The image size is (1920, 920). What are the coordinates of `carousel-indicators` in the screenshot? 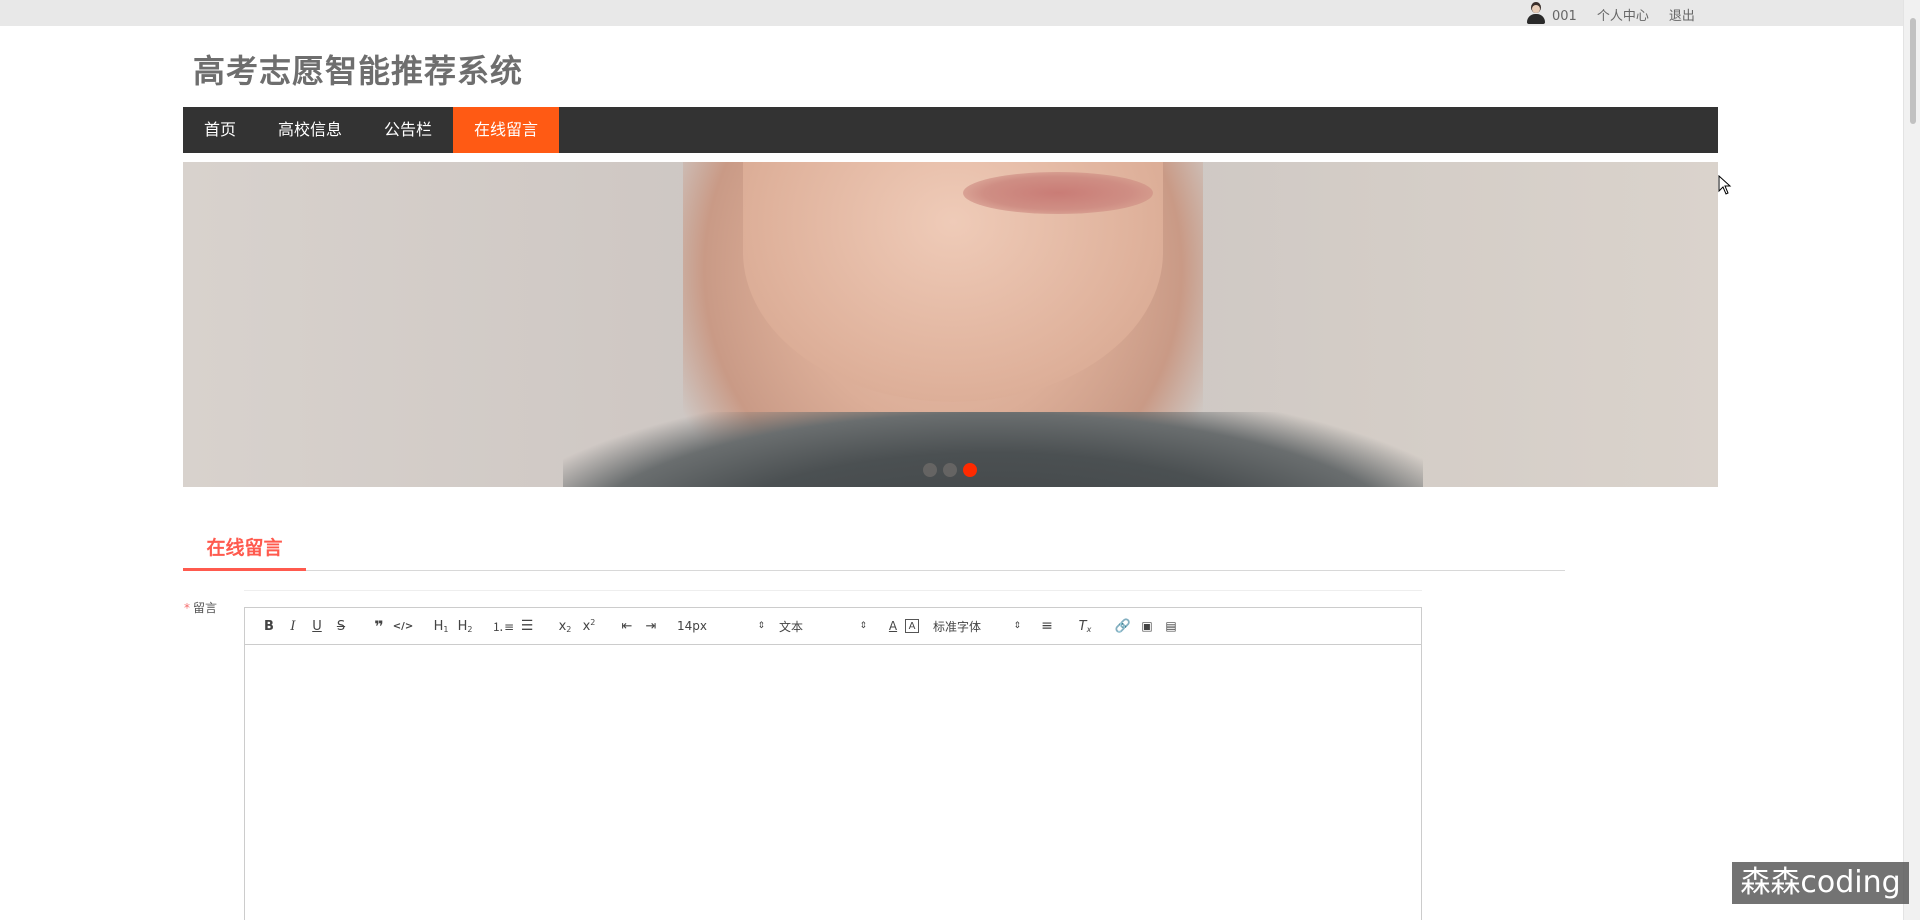 It's located at (950, 470).